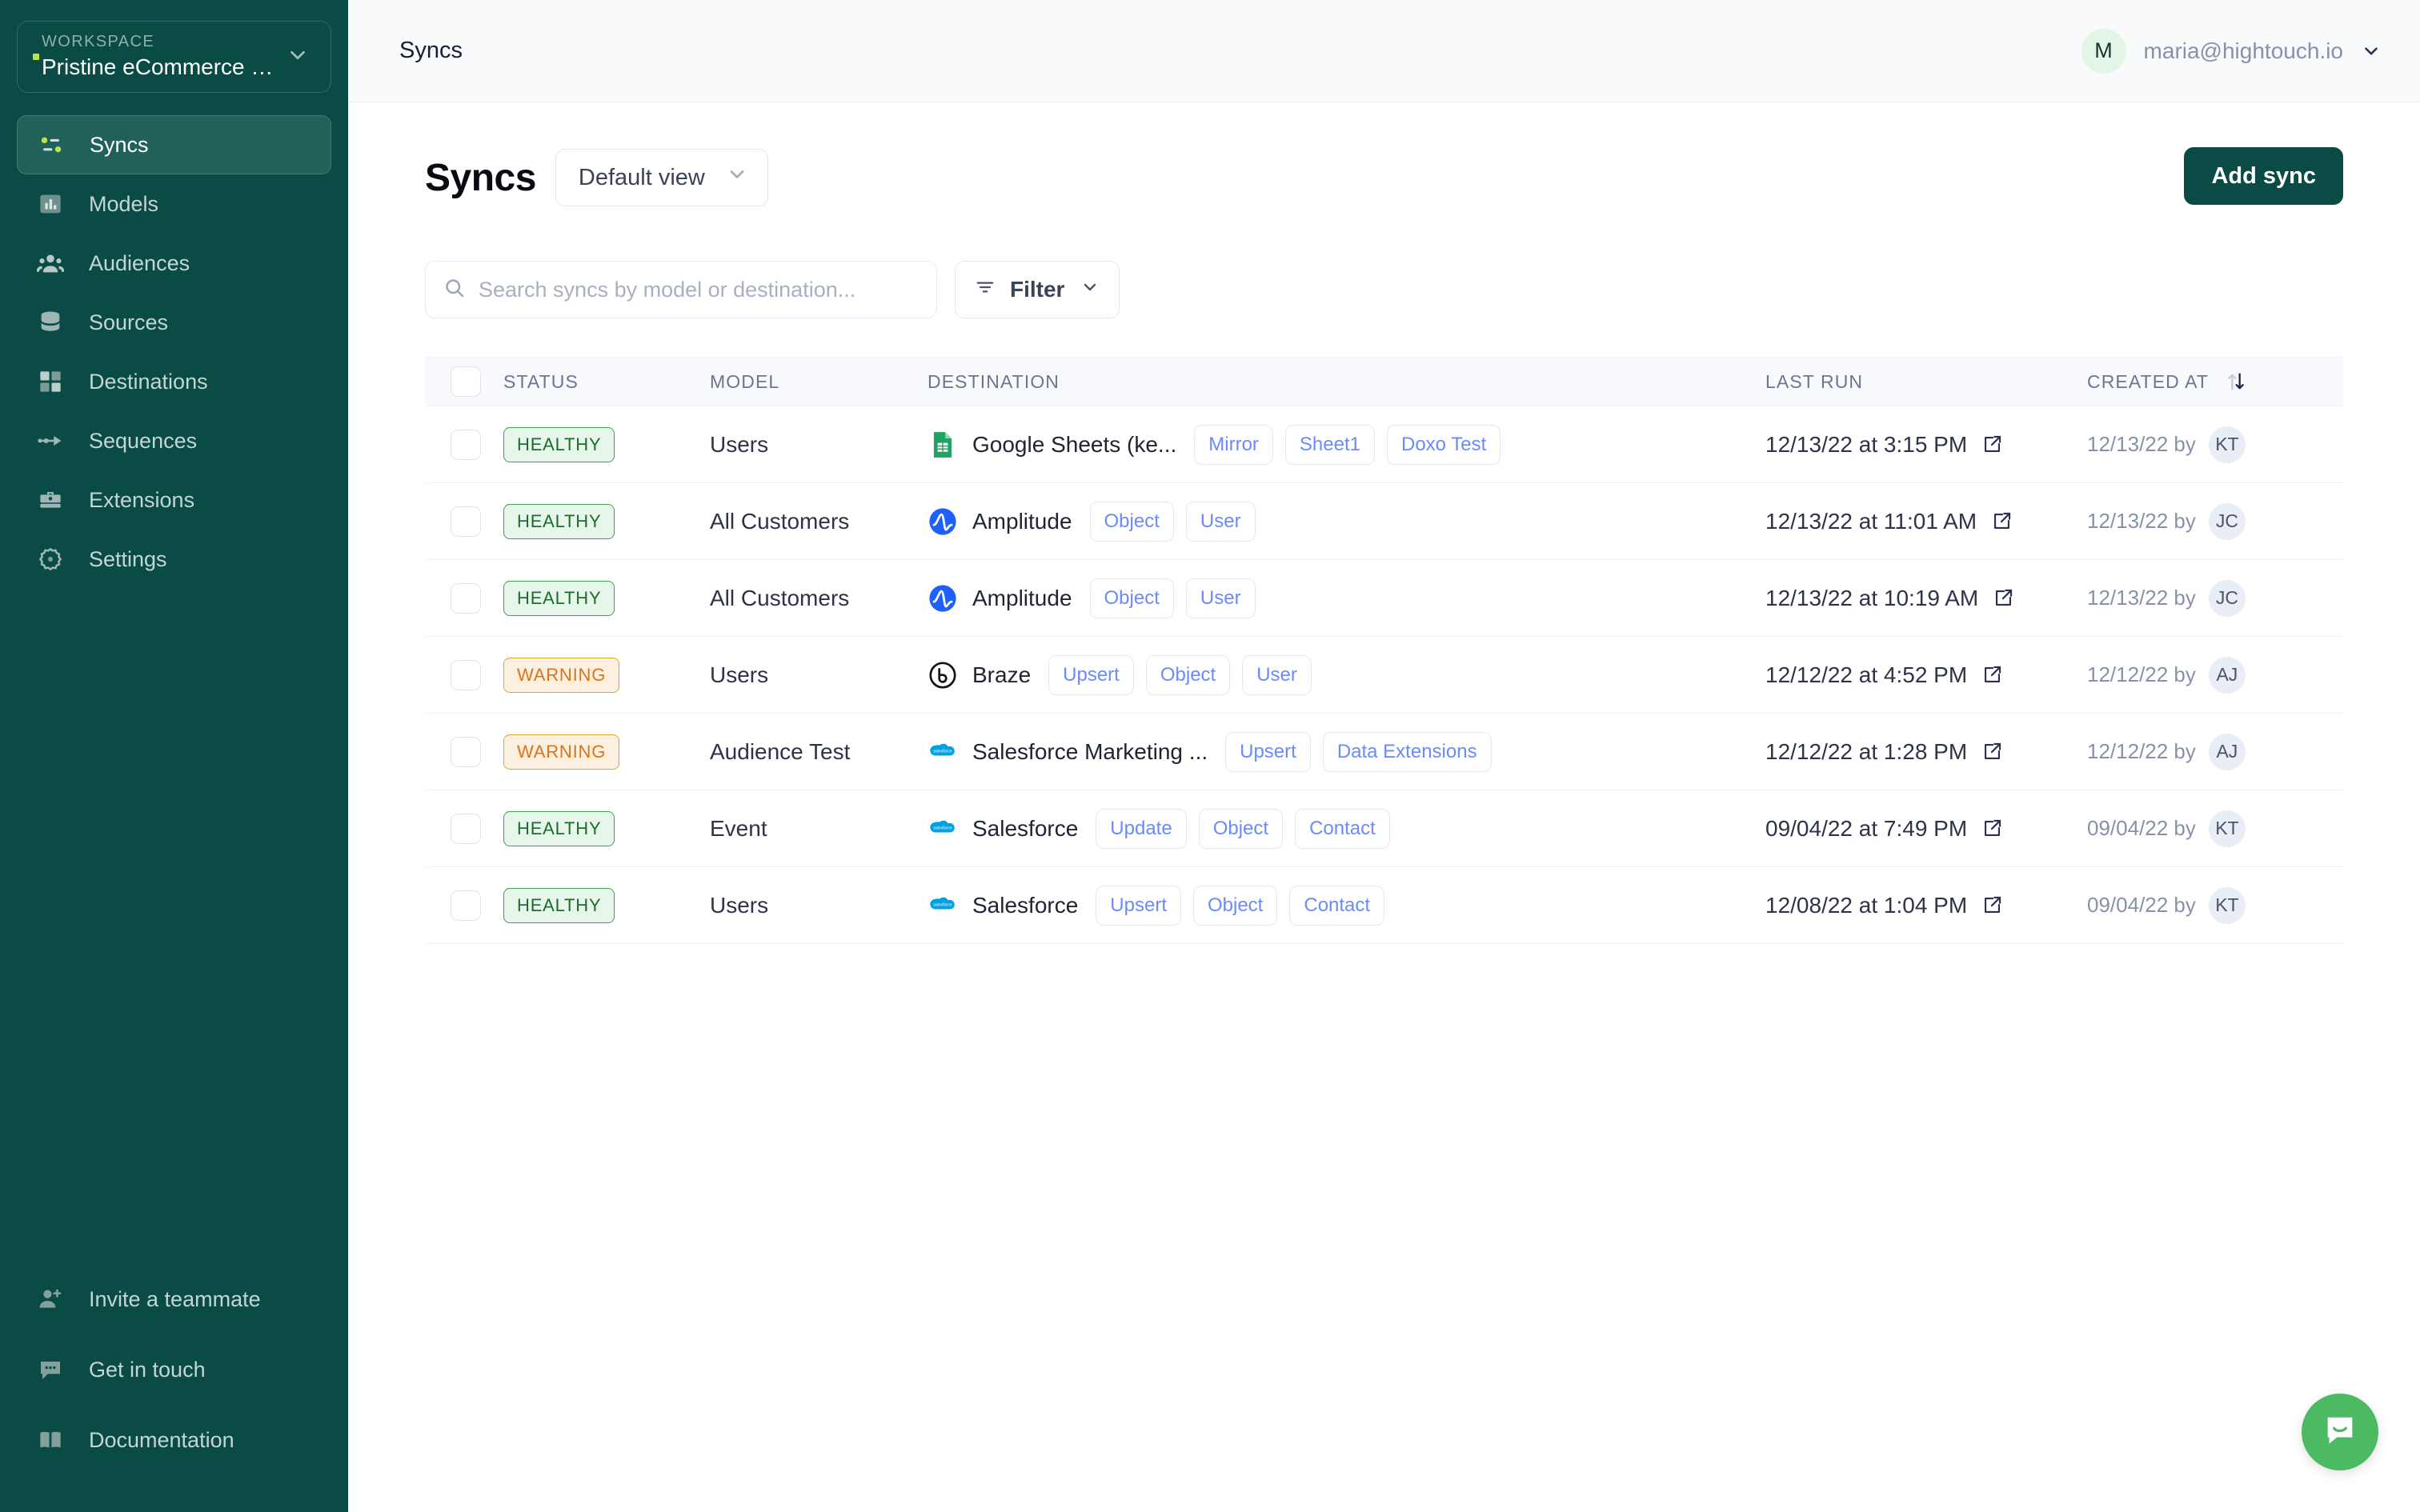 The width and height of the screenshot is (2420, 1512). I want to click on status-cell: HEALTHY, so click(606, 521).